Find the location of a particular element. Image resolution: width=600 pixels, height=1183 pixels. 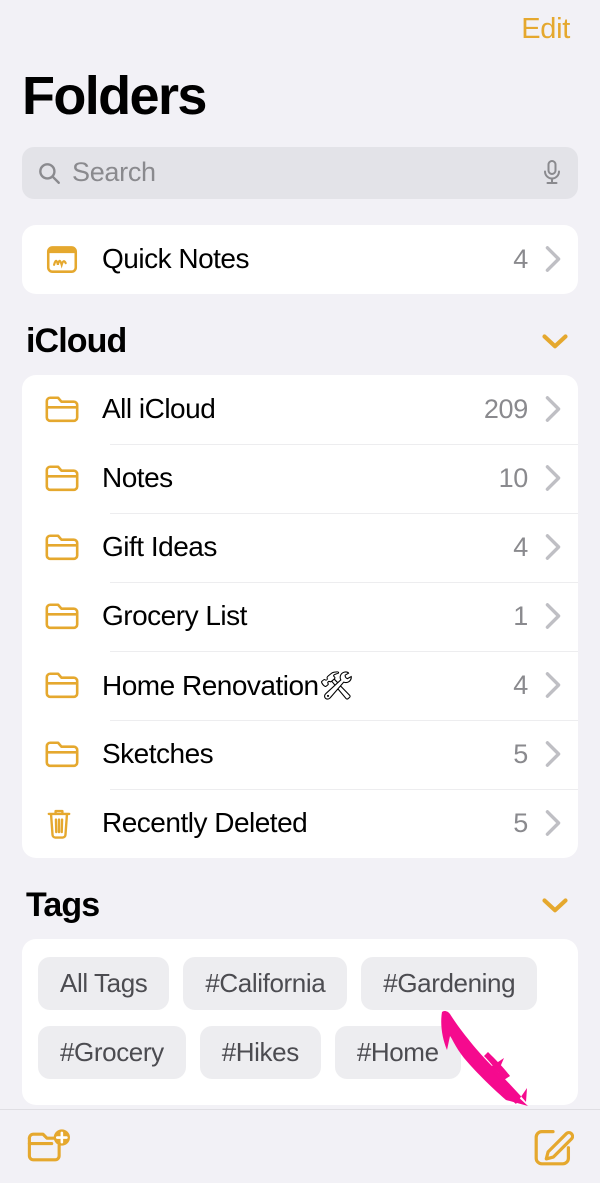

tag-hikes: #Hikes is located at coordinates (260, 1052).